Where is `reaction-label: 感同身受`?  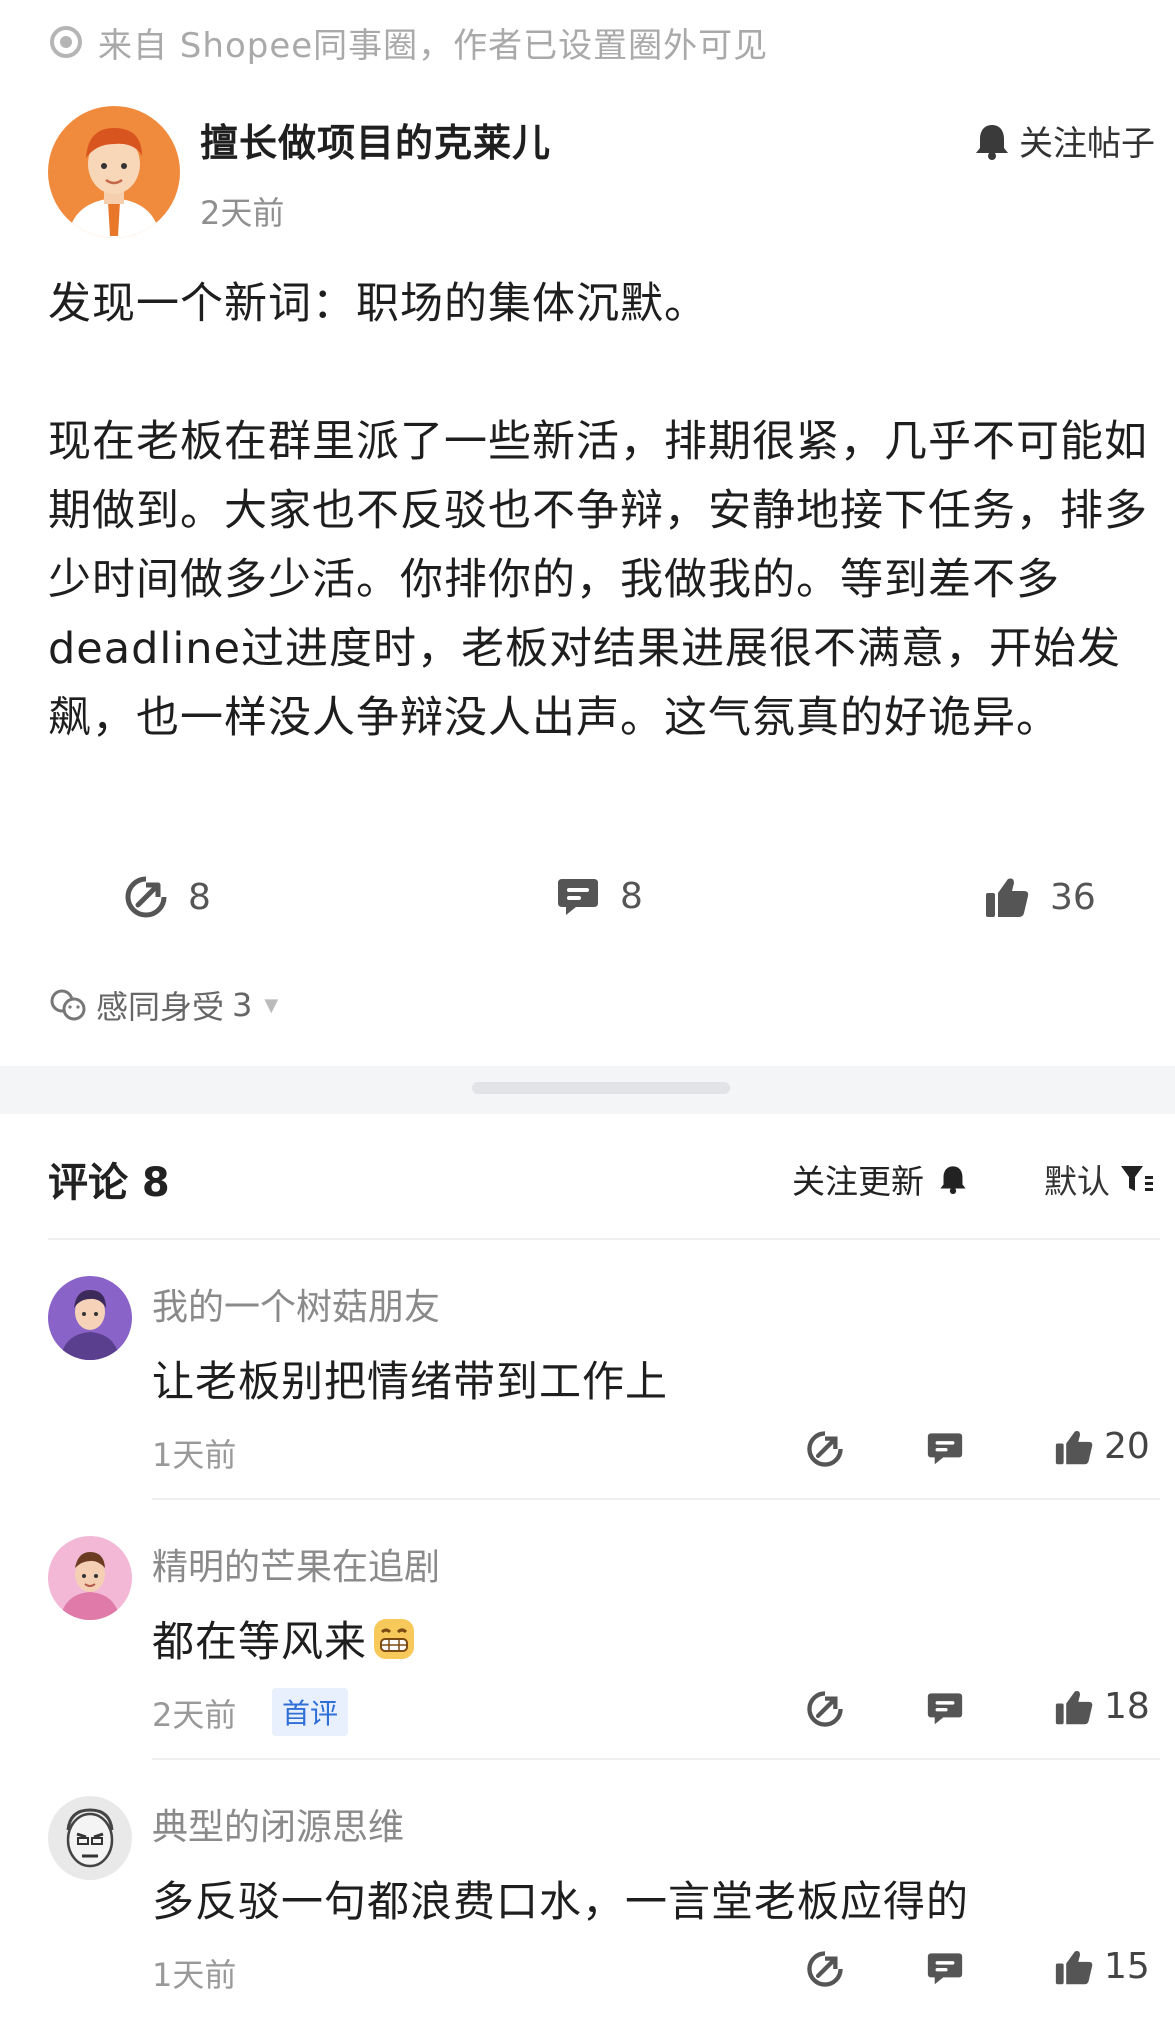 reaction-label: 感同身受 is located at coordinates (160, 1007).